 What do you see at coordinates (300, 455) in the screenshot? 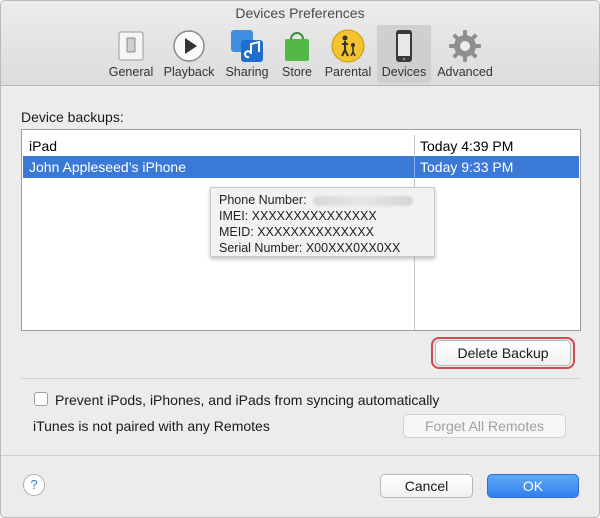
I see `footer-divider` at bounding box center [300, 455].